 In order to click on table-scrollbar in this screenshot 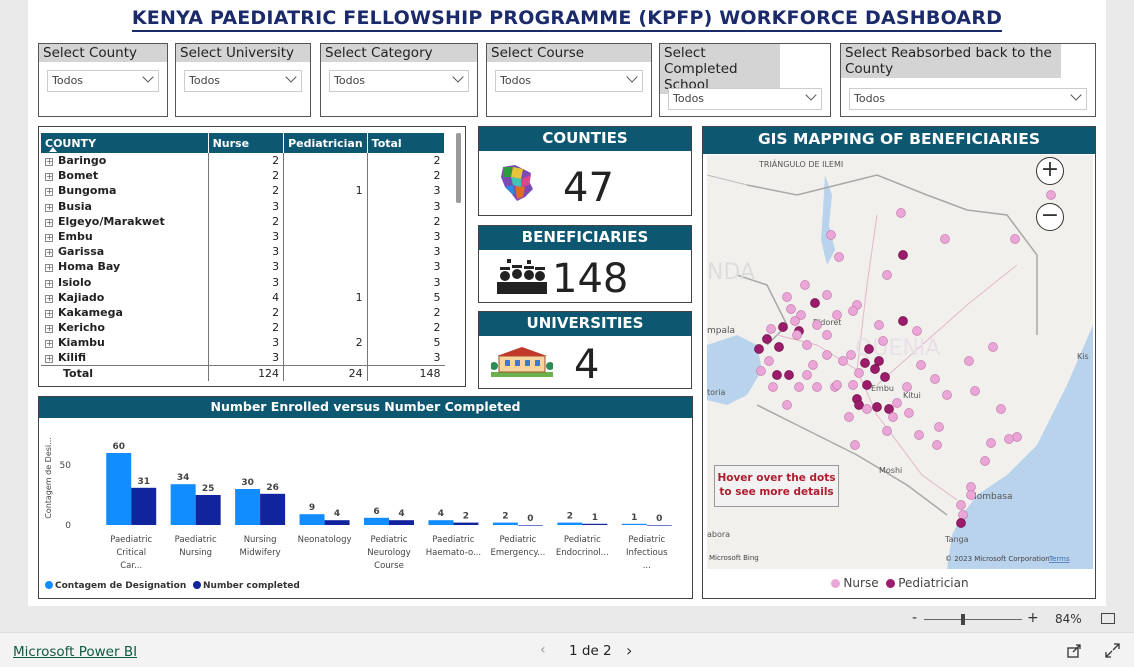, I will do `click(458, 168)`.